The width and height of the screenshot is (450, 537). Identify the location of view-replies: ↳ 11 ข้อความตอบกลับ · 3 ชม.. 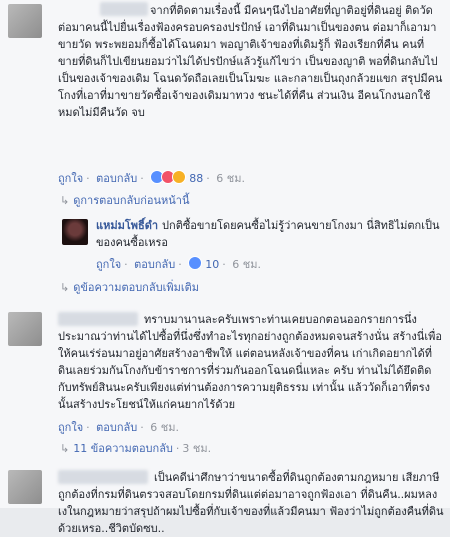
(135, 448).